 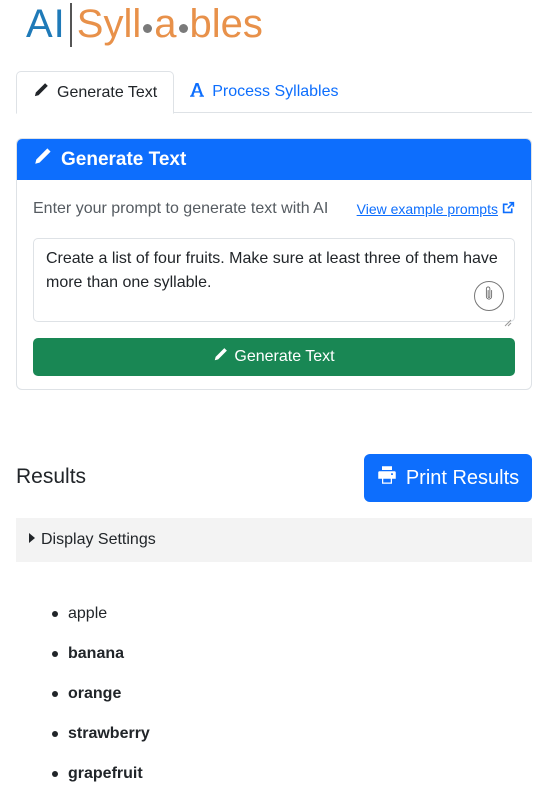 I want to click on list-item: strawberry, so click(x=83, y=734).